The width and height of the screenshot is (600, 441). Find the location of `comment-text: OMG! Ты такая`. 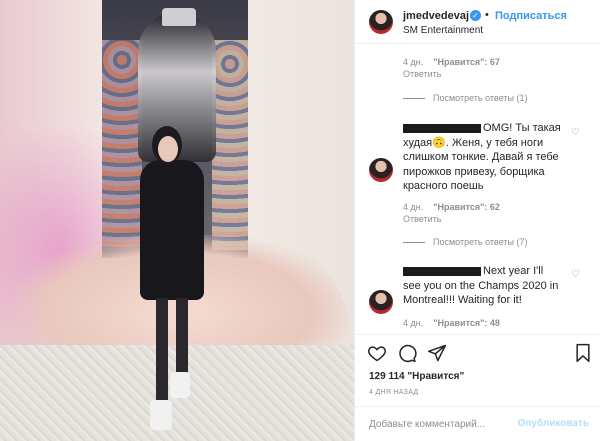

comment-text: OMG! Ты такая is located at coordinates (522, 128).